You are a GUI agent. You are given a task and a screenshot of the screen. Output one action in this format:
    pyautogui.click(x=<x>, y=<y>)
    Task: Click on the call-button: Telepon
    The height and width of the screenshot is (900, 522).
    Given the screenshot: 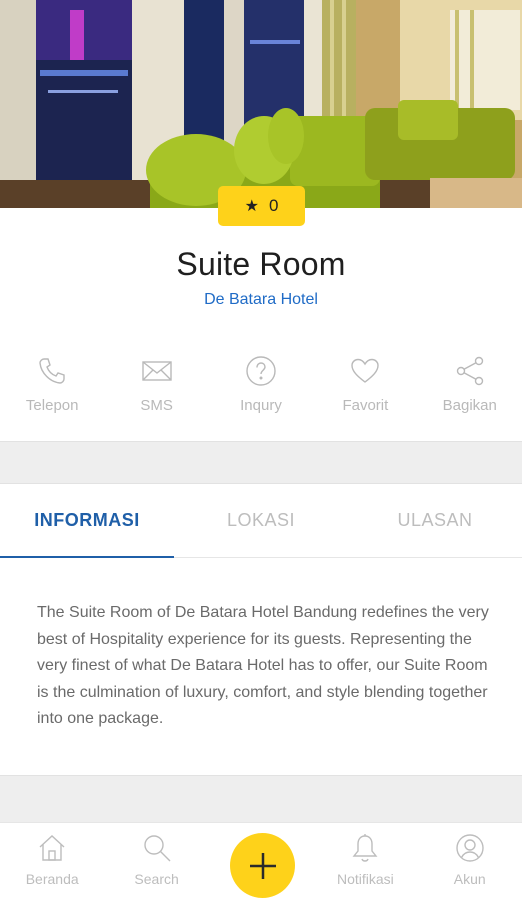 What is the action you would take?
    pyautogui.click(x=52, y=390)
    